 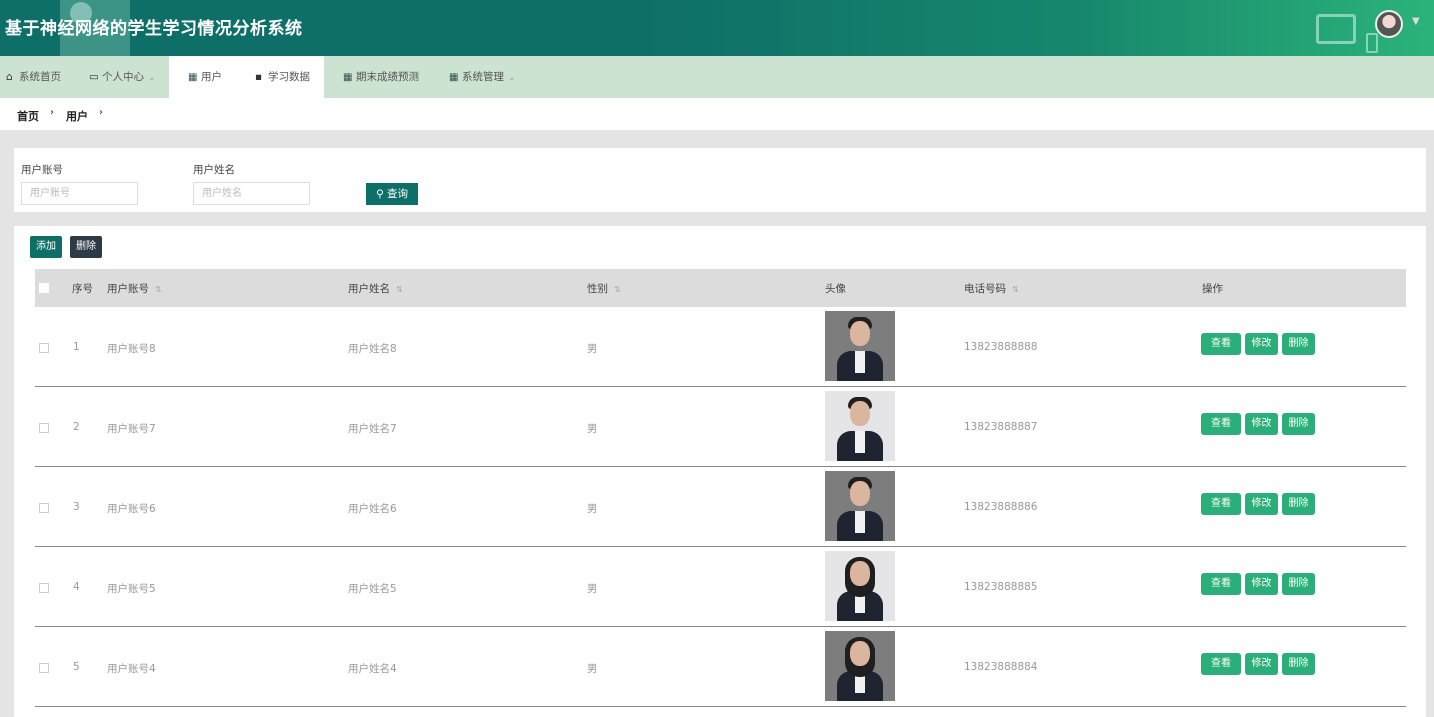 What do you see at coordinates (246, 77) in the screenshot?
I see `nav-item-users: ▦ 用户 ▪ 学习数据` at bounding box center [246, 77].